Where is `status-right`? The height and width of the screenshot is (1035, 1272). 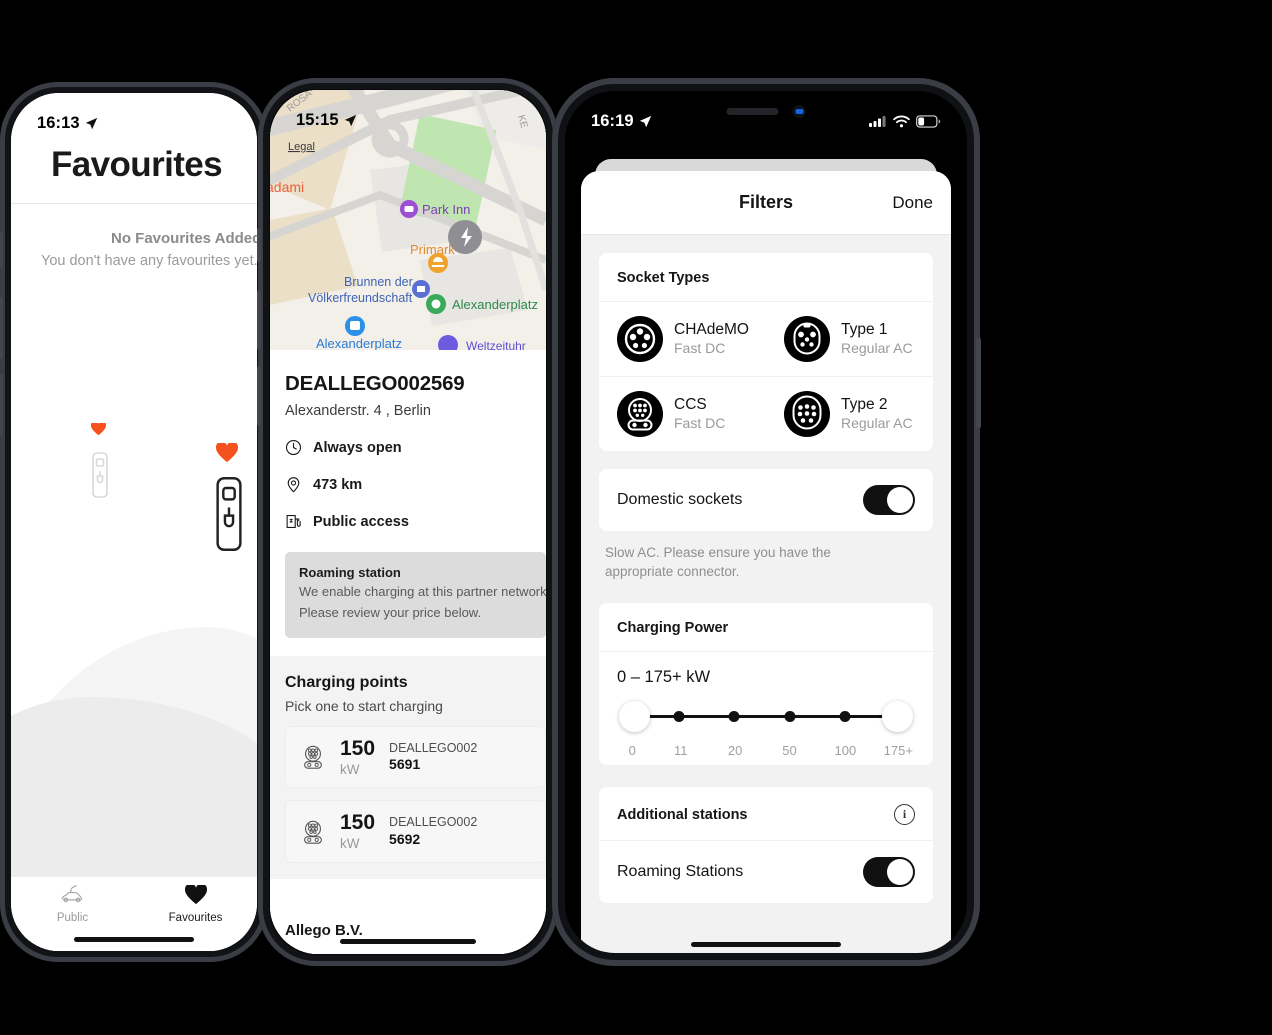
status-right is located at coordinates (905, 121).